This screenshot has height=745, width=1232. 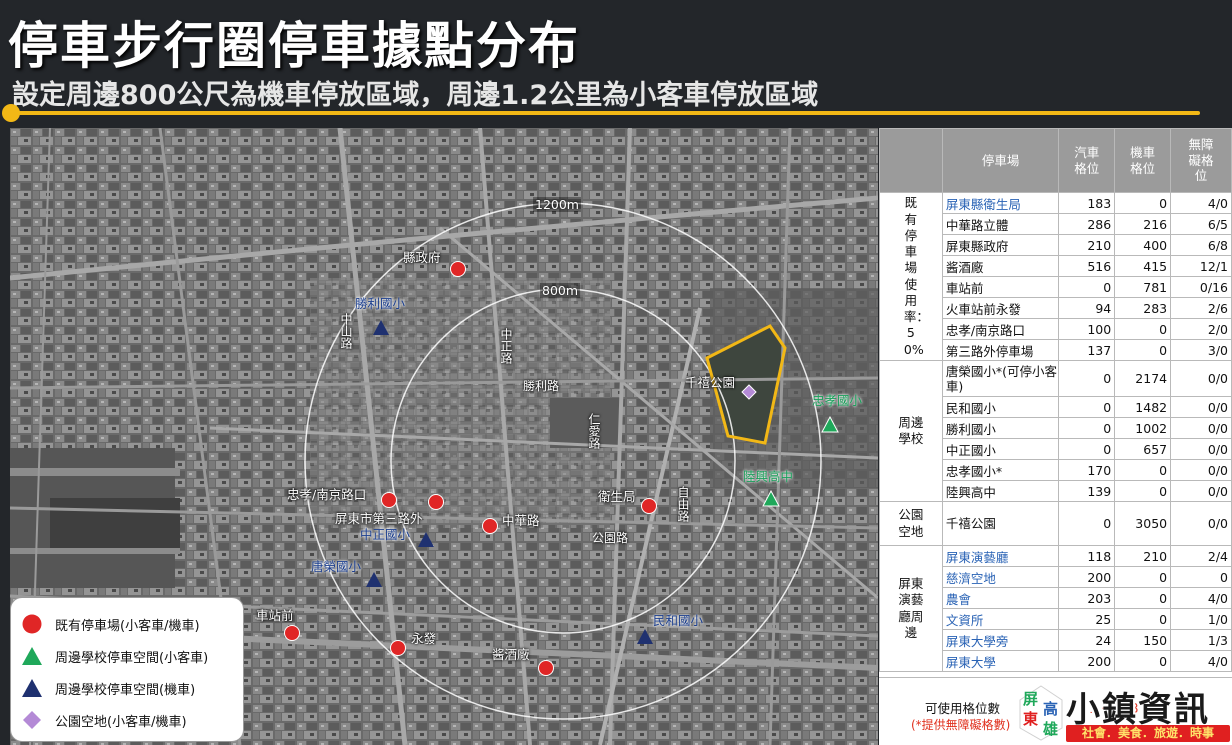 What do you see at coordinates (511, 654) in the screenshot?
I see `label-chang-jiu: 酱酒廠` at bounding box center [511, 654].